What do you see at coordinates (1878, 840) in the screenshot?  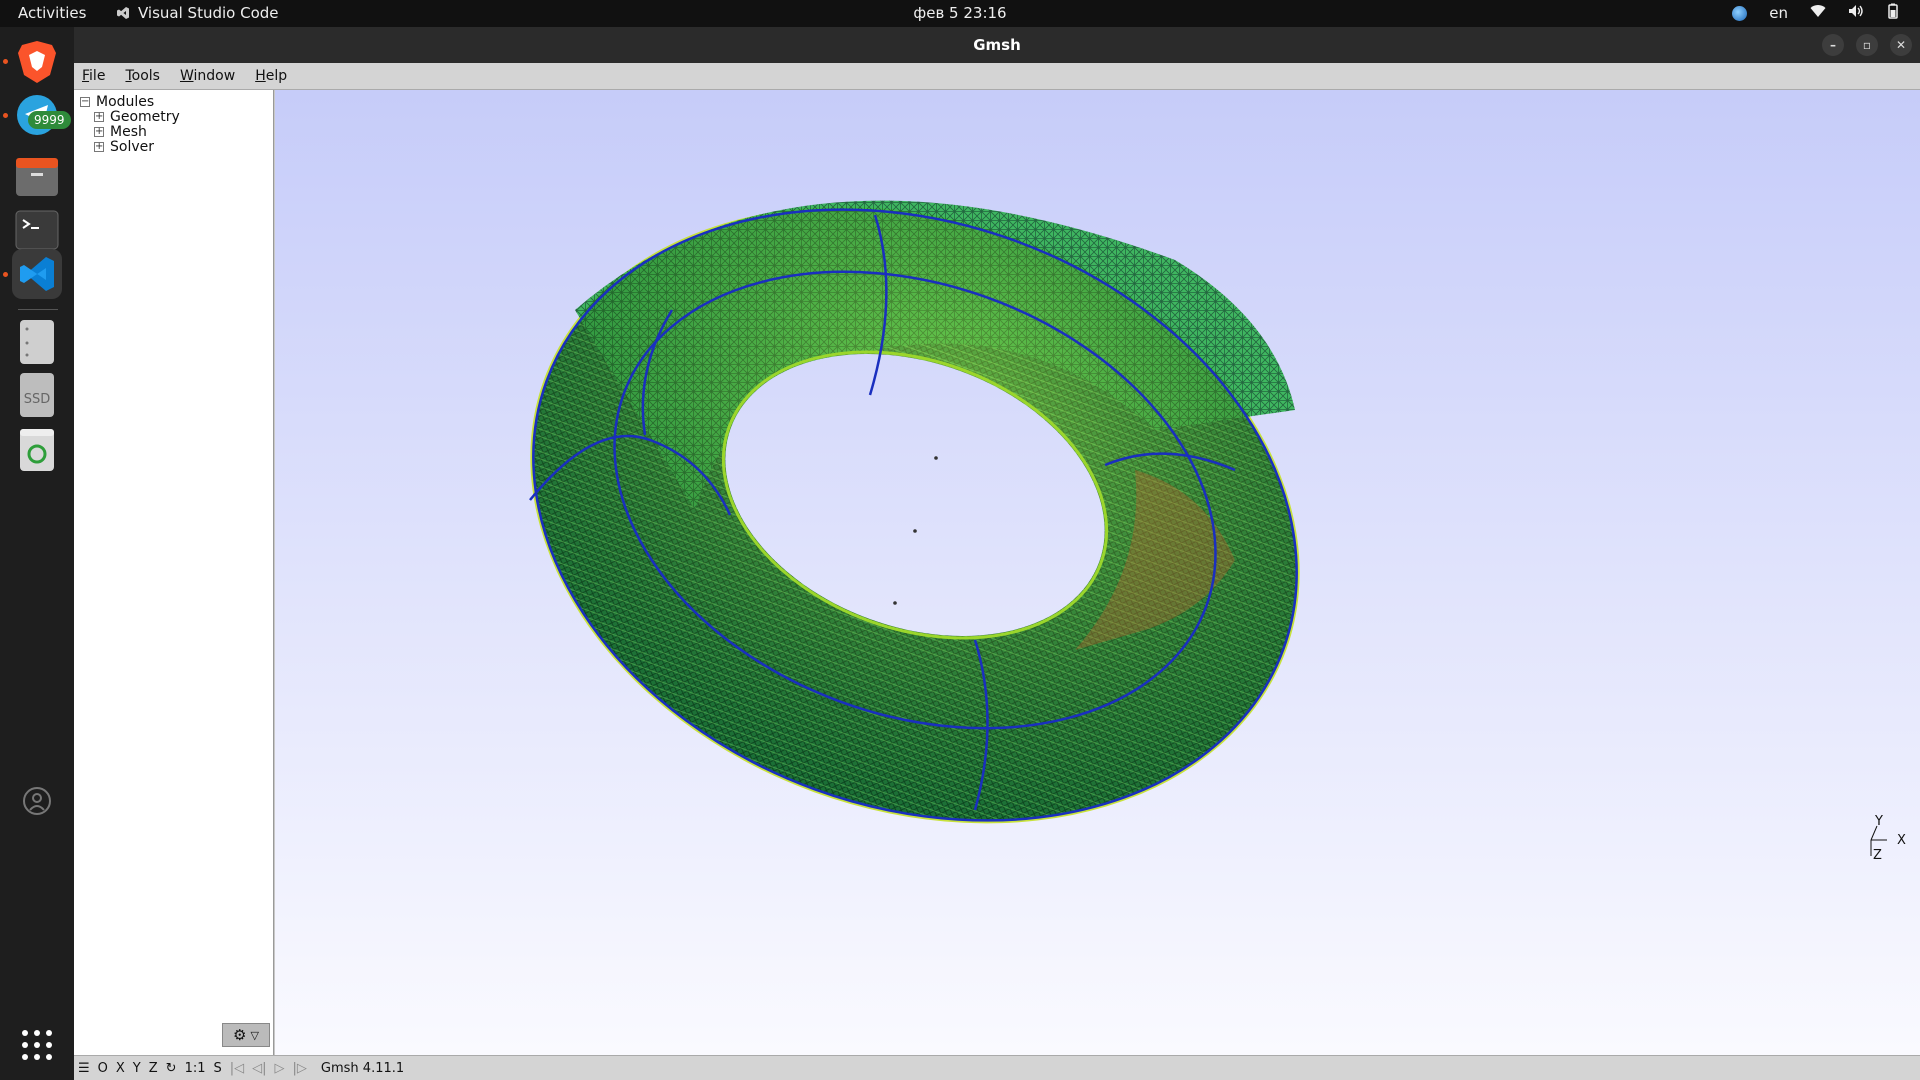 I see `axis-lines` at bounding box center [1878, 840].